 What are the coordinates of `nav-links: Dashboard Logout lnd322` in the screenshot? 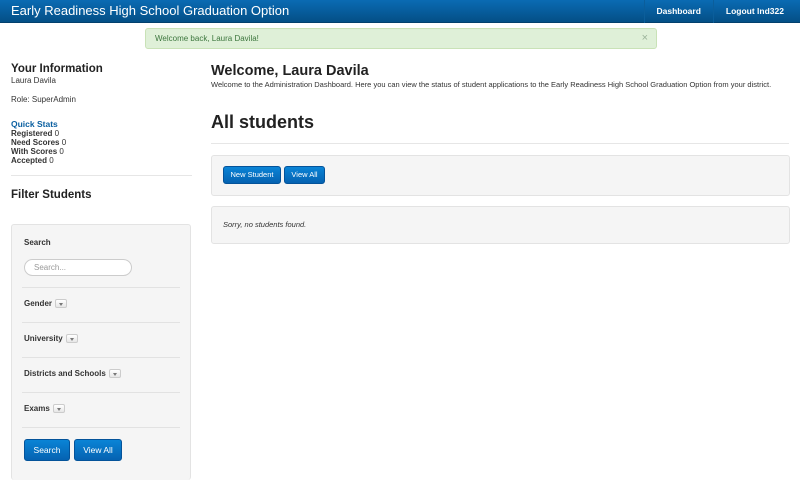 It's located at (721, 11).